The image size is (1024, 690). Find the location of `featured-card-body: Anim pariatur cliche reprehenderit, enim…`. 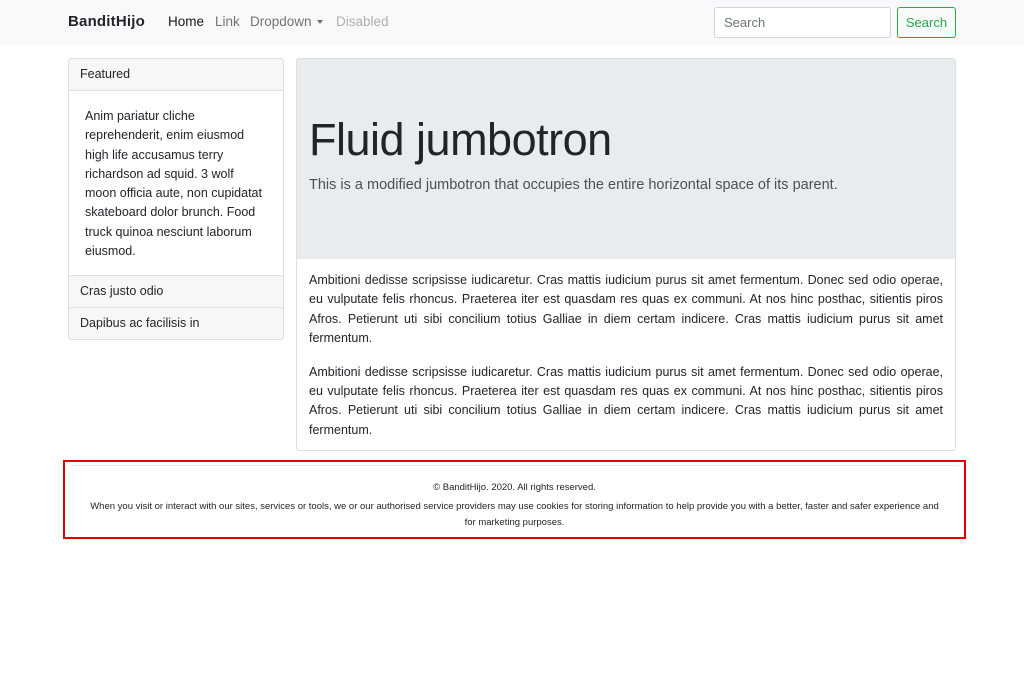

featured-card-body: Anim pariatur cliche reprehenderit, enim… is located at coordinates (176, 183).